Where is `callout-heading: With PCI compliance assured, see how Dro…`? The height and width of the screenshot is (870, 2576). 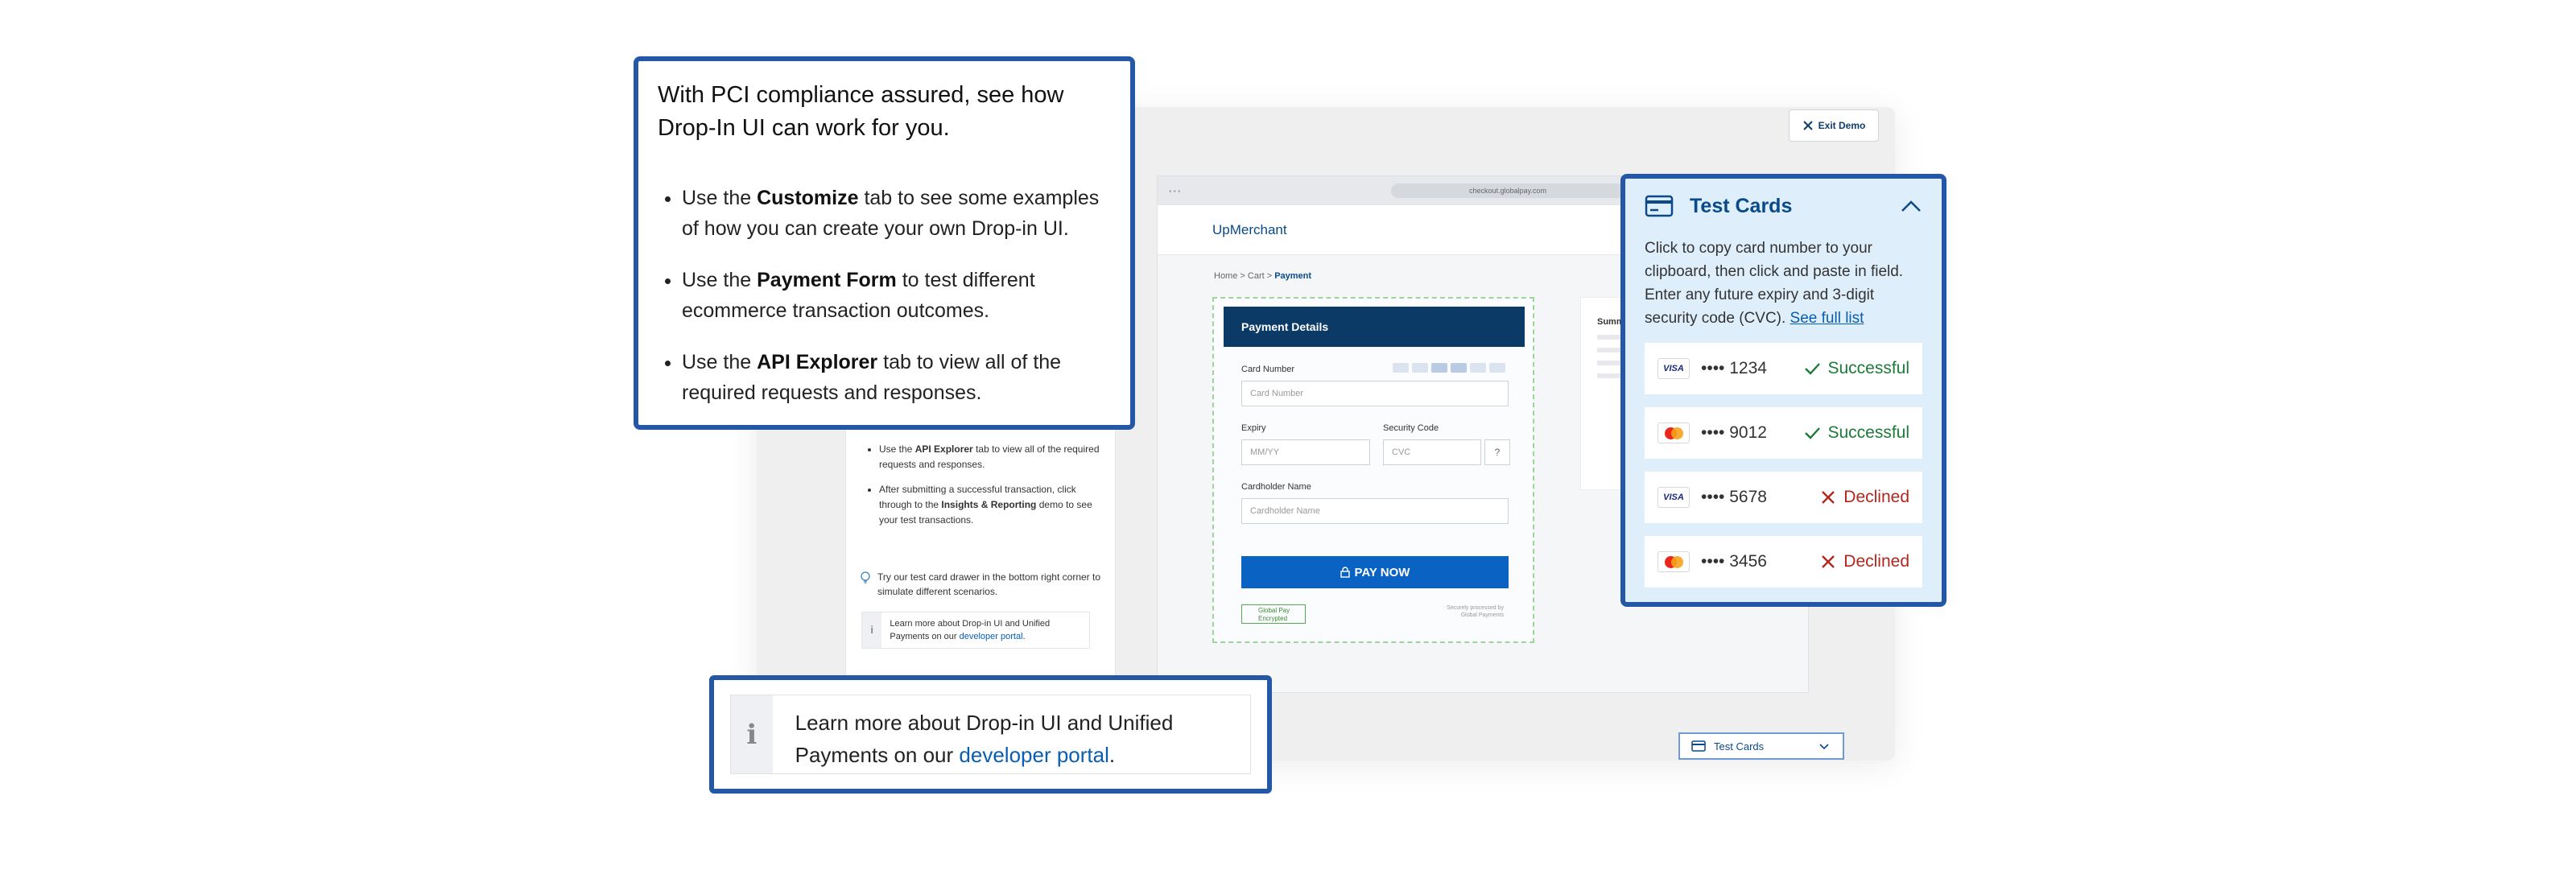 callout-heading: With PCI compliance assured, see how Dro… is located at coordinates (861, 111).